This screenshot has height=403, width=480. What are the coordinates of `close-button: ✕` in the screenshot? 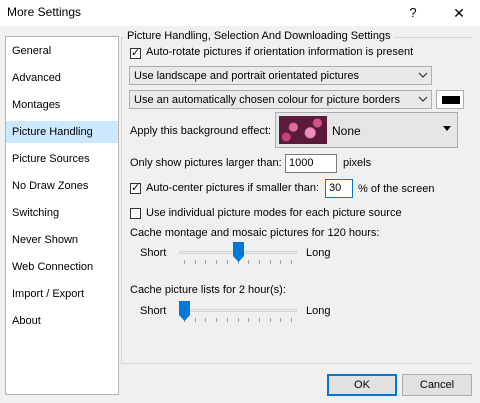 It's located at (459, 13).